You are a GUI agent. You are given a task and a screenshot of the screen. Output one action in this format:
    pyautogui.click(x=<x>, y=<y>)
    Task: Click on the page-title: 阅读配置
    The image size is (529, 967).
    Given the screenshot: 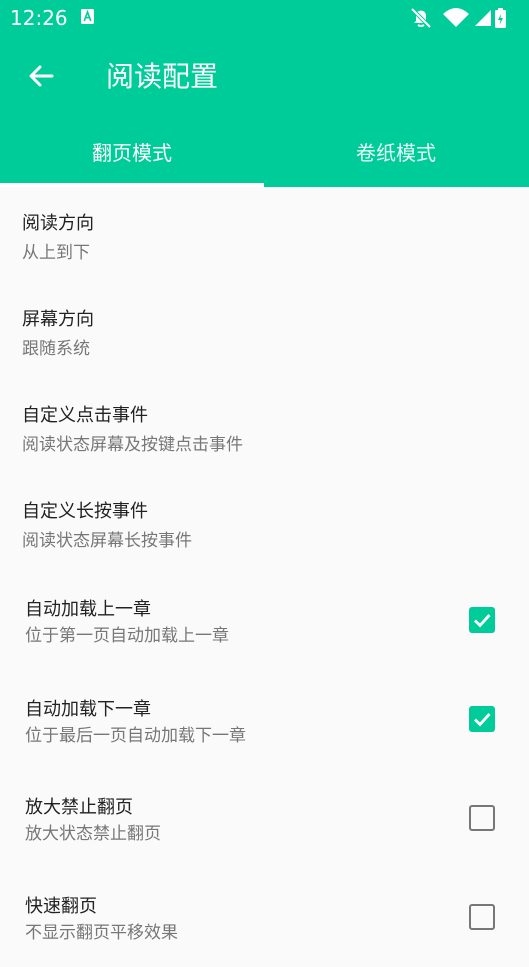 What is the action you would take?
    pyautogui.click(x=162, y=76)
    